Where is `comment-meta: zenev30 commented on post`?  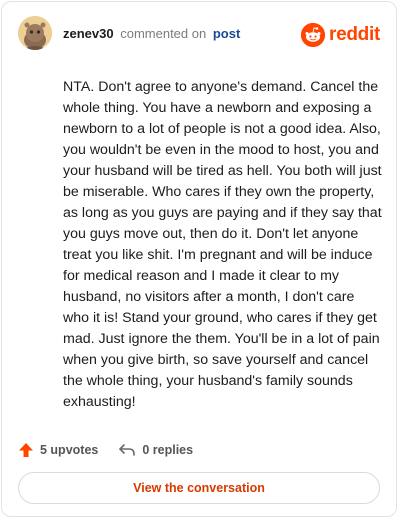 comment-meta: zenev30 commented on post is located at coordinates (151, 34).